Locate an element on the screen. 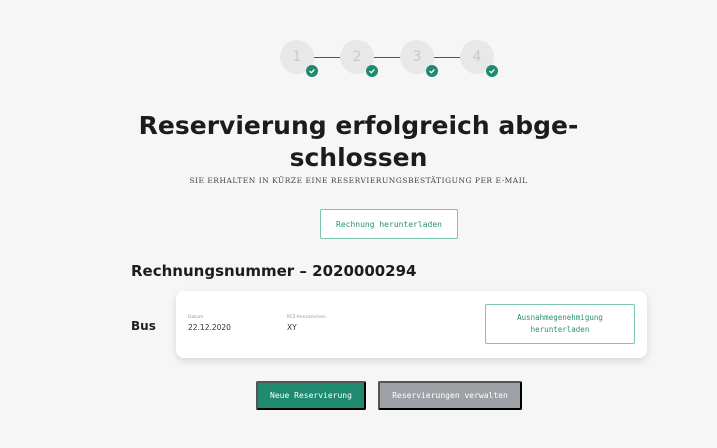 The image size is (717, 448). page-title: Reservierung erfolgreich abge- schlossen is located at coordinates (358, 141).